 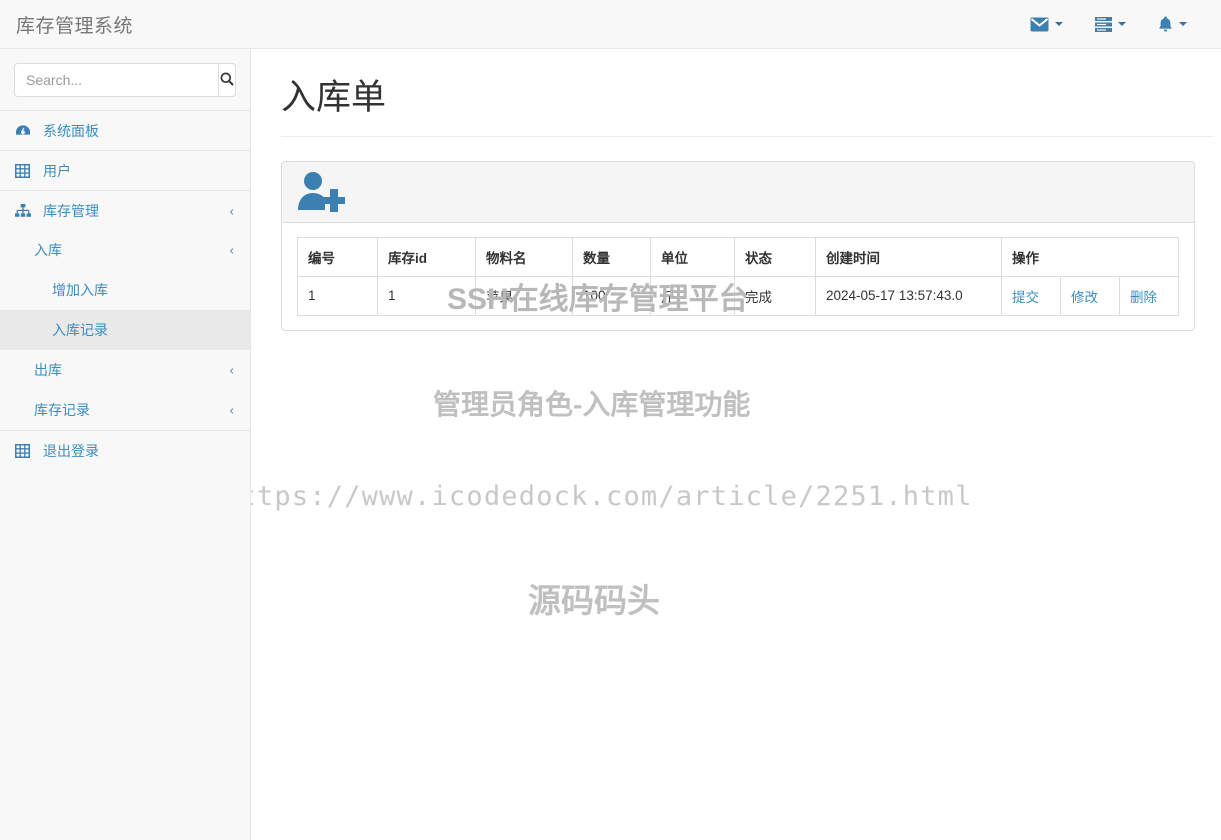 I want to click on search-button, so click(x=227, y=80).